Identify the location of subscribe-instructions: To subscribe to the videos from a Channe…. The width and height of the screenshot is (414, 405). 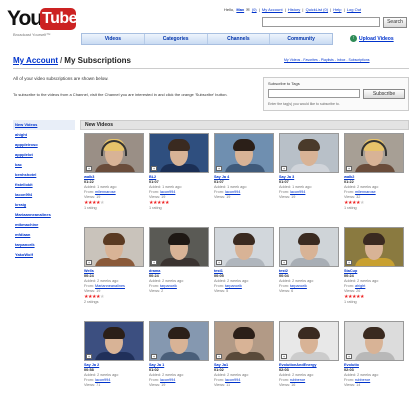
(120, 94).